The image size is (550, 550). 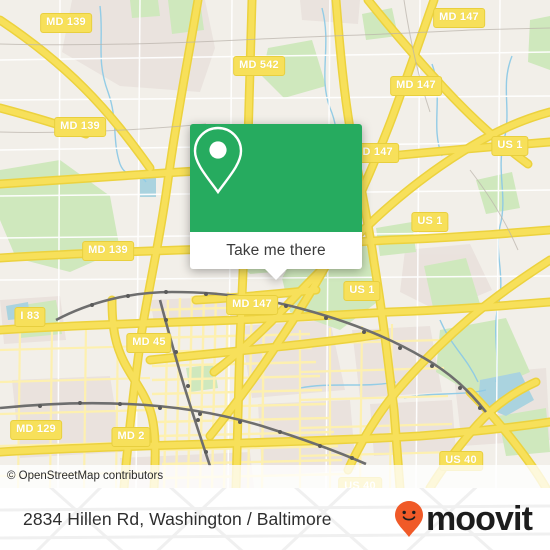 I want to click on map-pin-icon, so click(x=218, y=160).